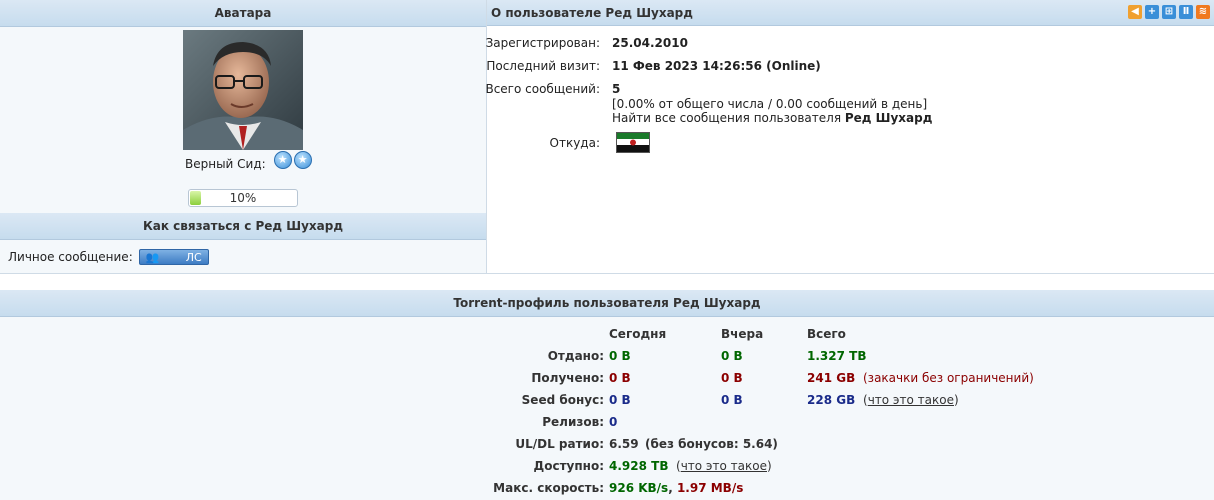 This screenshot has height=500, width=1214. What do you see at coordinates (559, 444) in the screenshot?
I see `ratio-label: UL/DL ратио:` at bounding box center [559, 444].